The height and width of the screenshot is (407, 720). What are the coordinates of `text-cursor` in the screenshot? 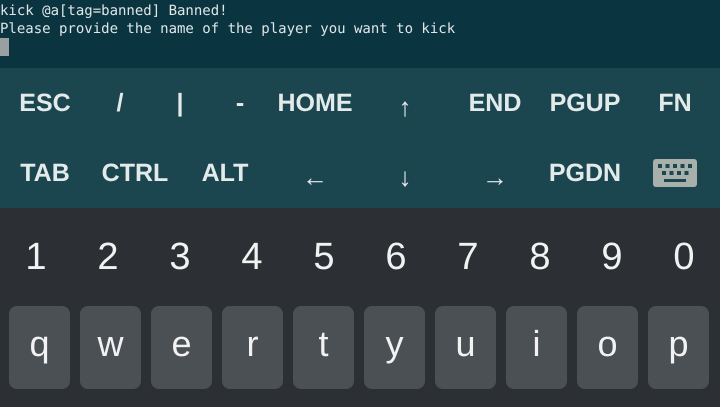 It's located at (4, 47).